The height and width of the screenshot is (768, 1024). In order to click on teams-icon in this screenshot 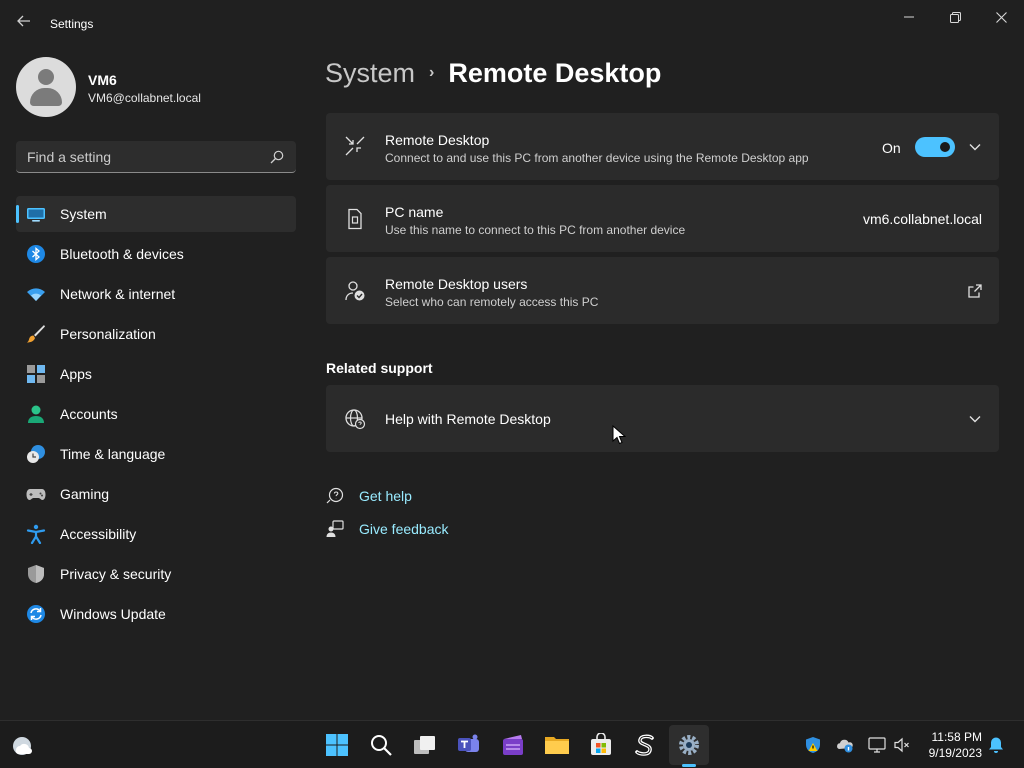, I will do `click(468, 743)`.